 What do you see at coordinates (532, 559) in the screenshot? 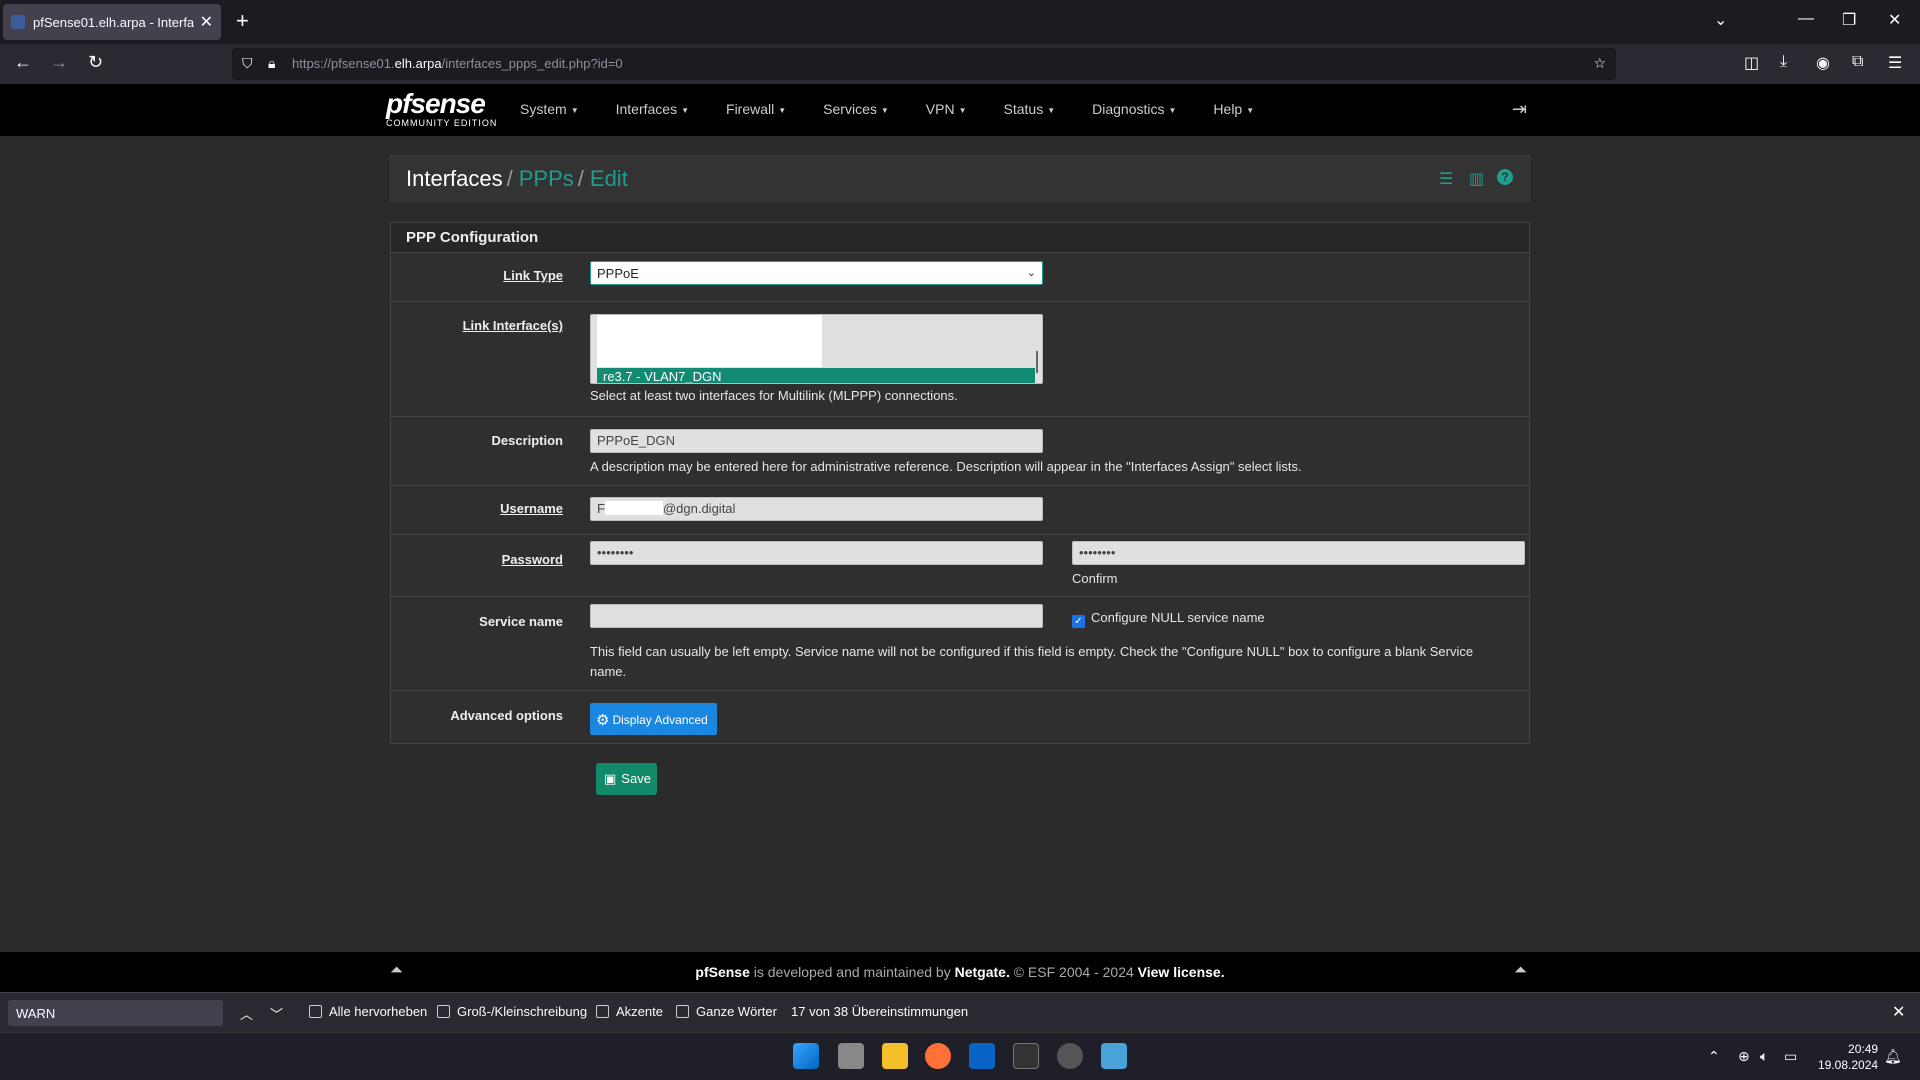
I see `password-label: Password` at bounding box center [532, 559].